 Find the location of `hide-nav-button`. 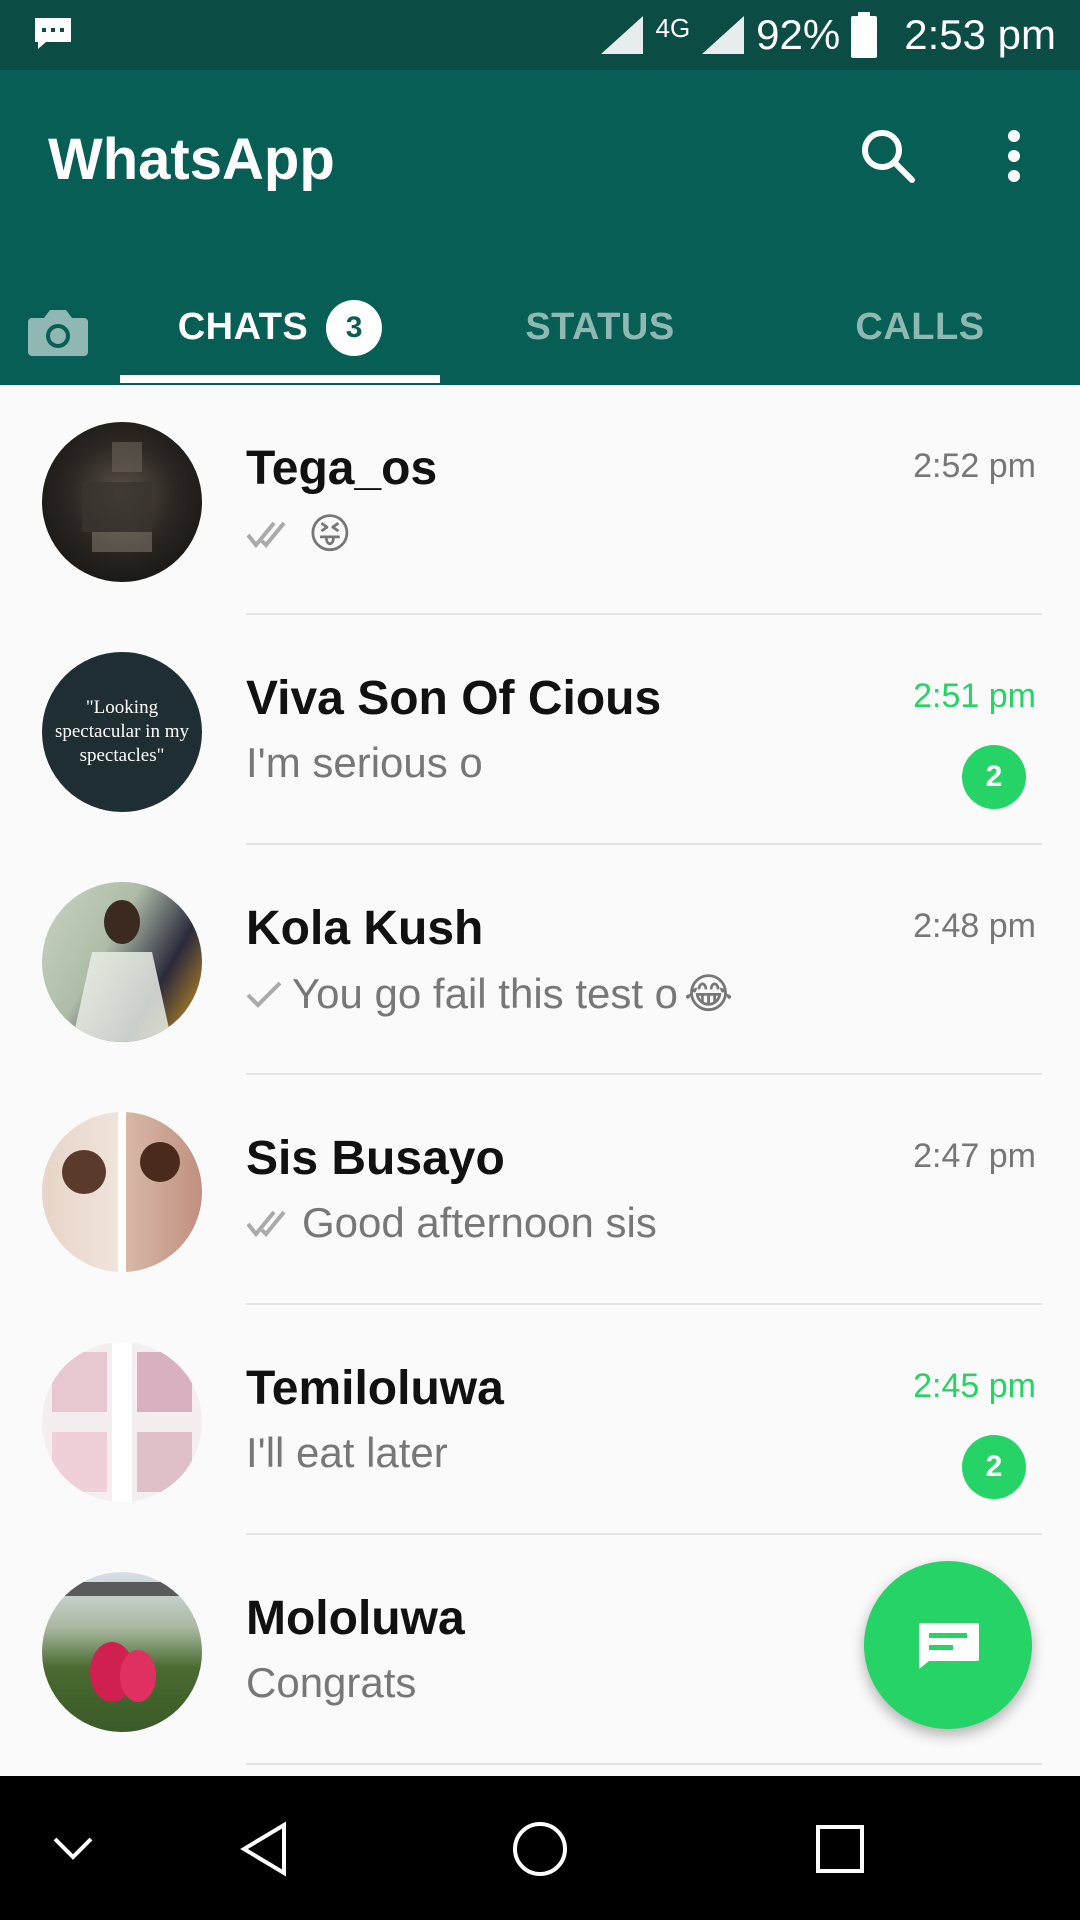

hide-nav-button is located at coordinates (73, 1849).